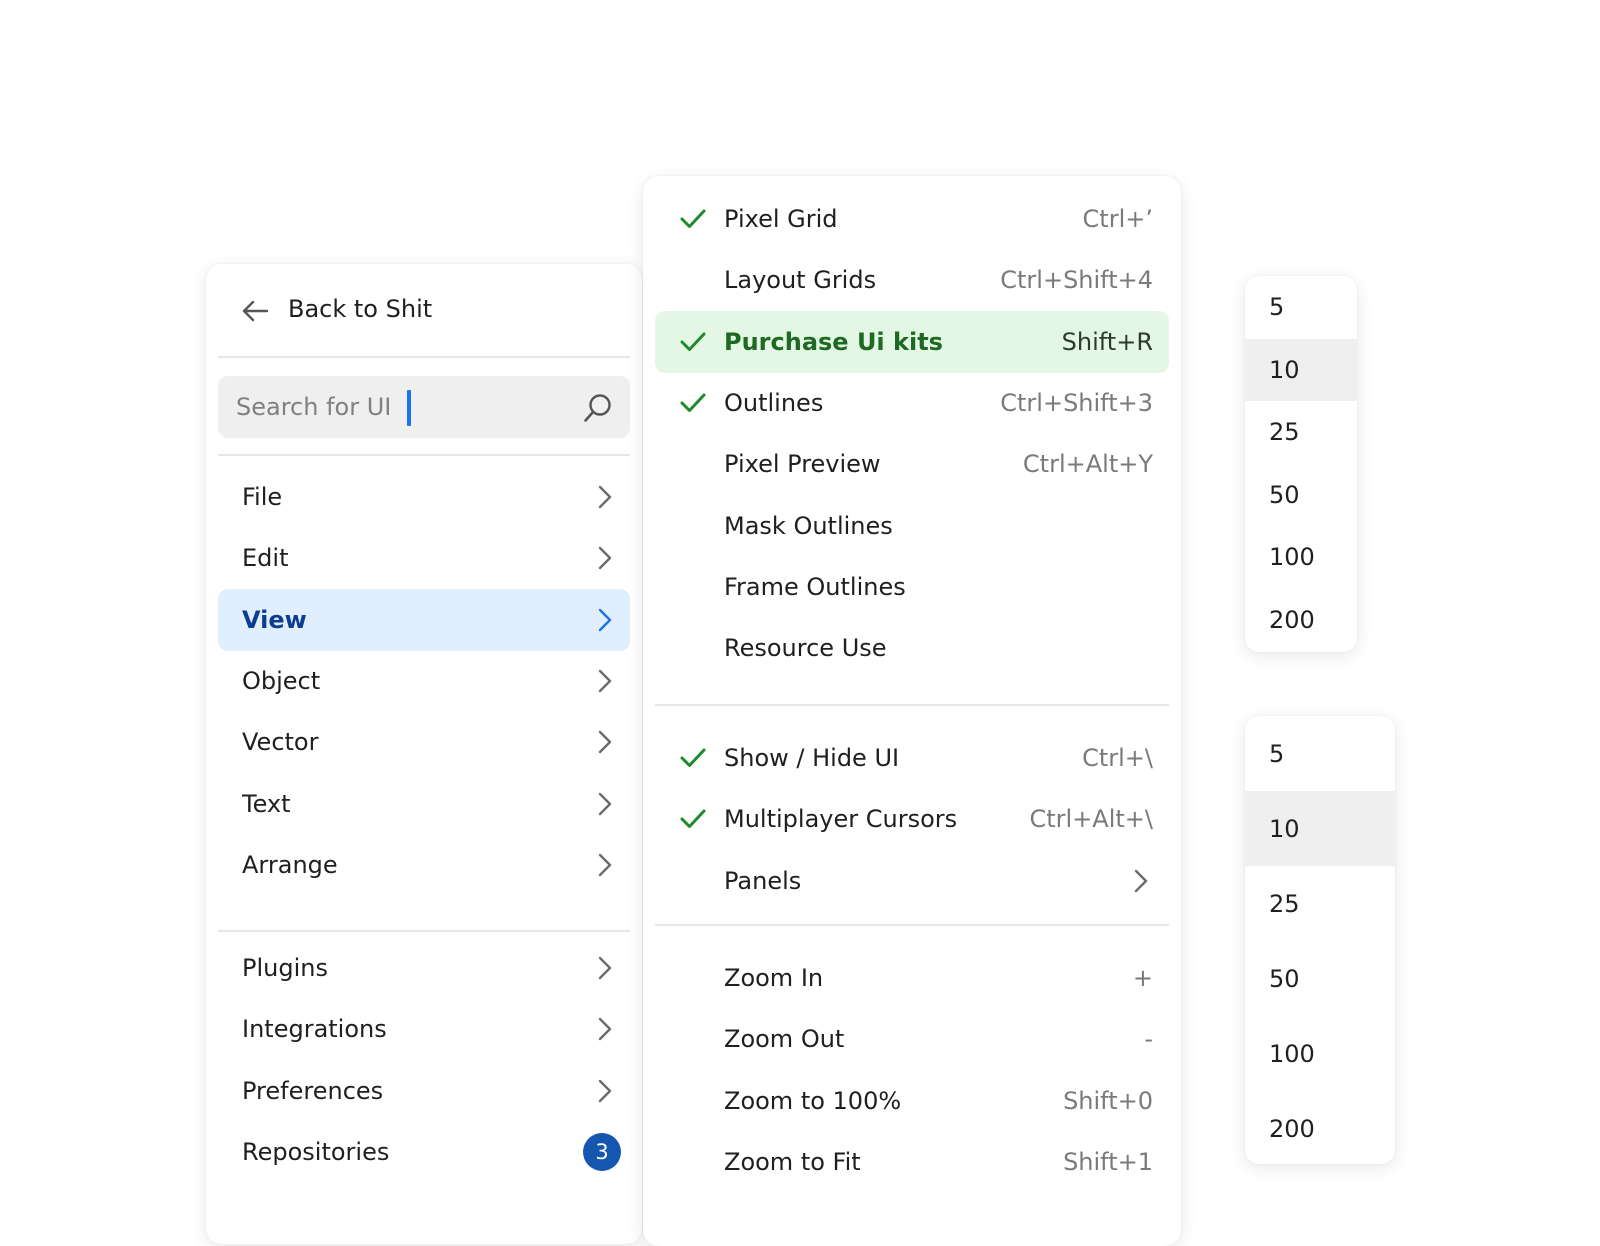 The height and width of the screenshot is (1246, 1600). I want to click on view-option-zoom-in: Zoom In +, so click(912, 978).